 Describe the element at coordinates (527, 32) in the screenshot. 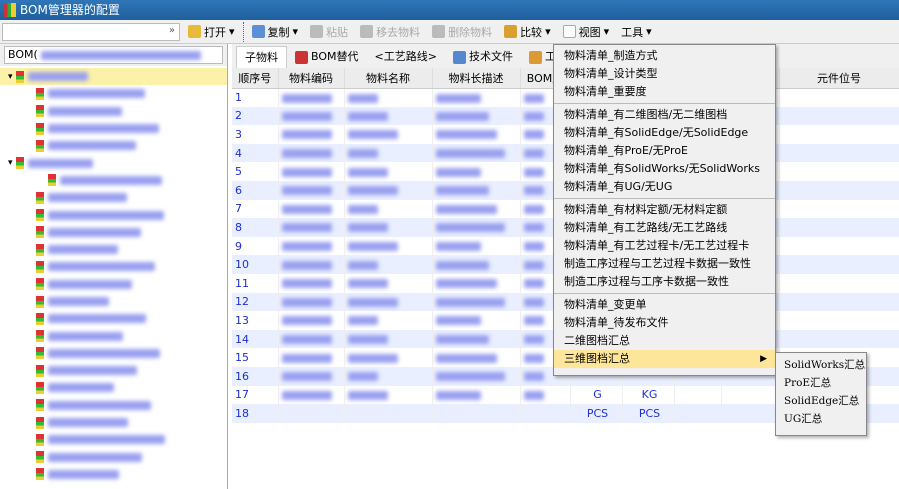

I see `compare-button: 比较 ▾` at that location.